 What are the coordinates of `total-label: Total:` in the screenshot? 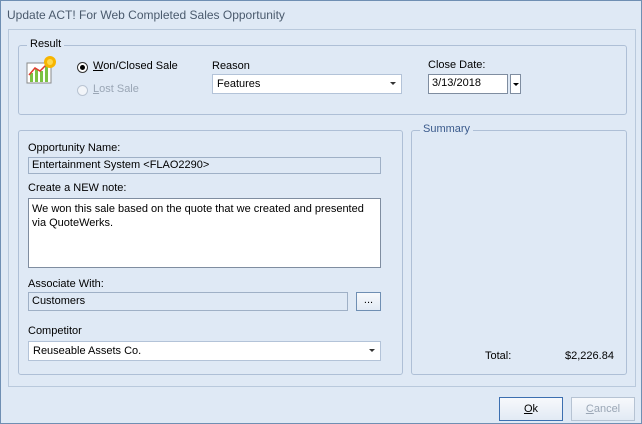 It's located at (498, 356).